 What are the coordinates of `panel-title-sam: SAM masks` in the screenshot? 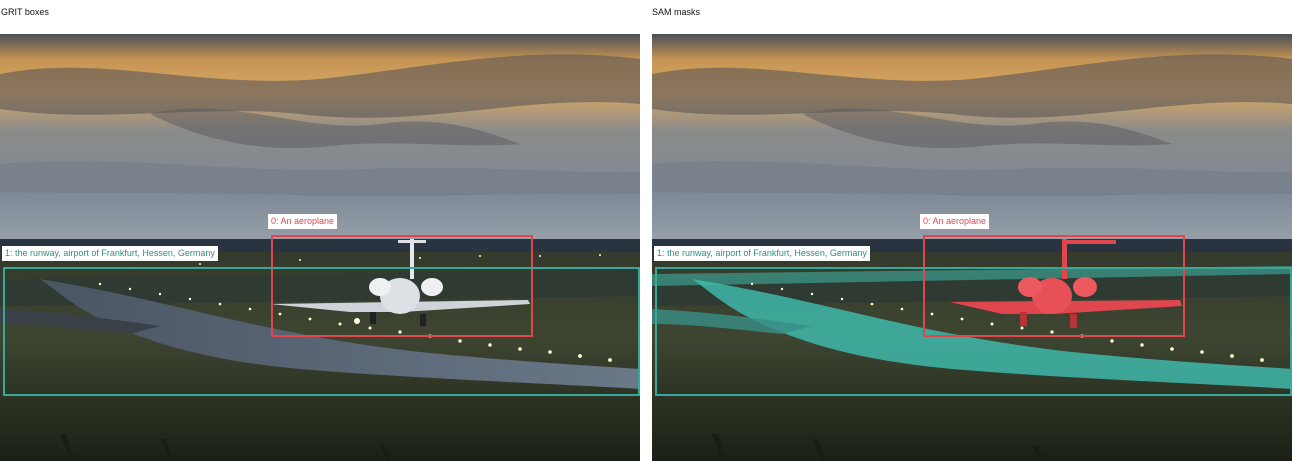 It's located at (676, 12).